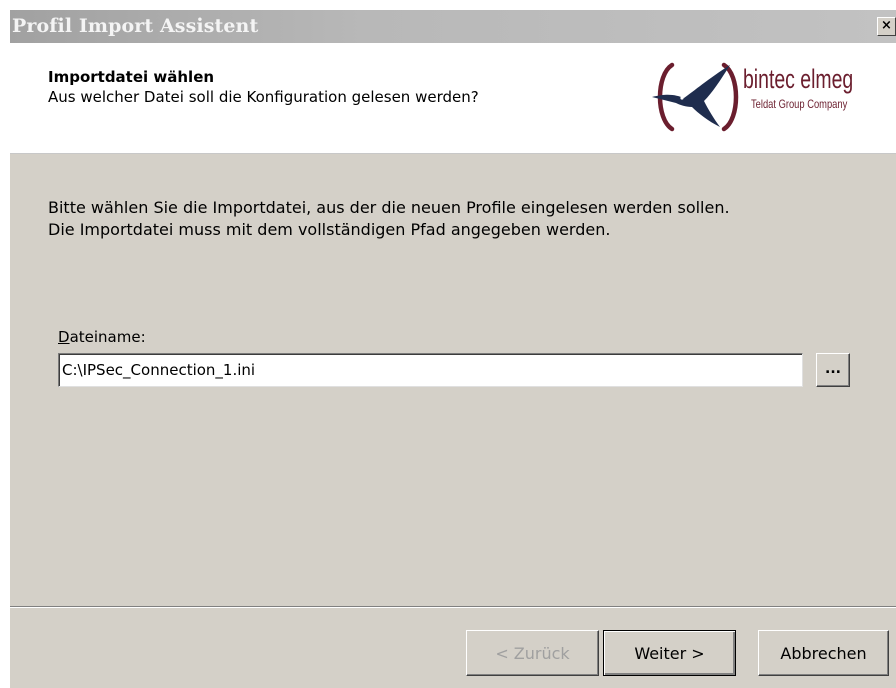  Describe the element at coordinates (453, 26) in the screenshot. I see `title-bar: Profil Import Assistent ×` at that location.